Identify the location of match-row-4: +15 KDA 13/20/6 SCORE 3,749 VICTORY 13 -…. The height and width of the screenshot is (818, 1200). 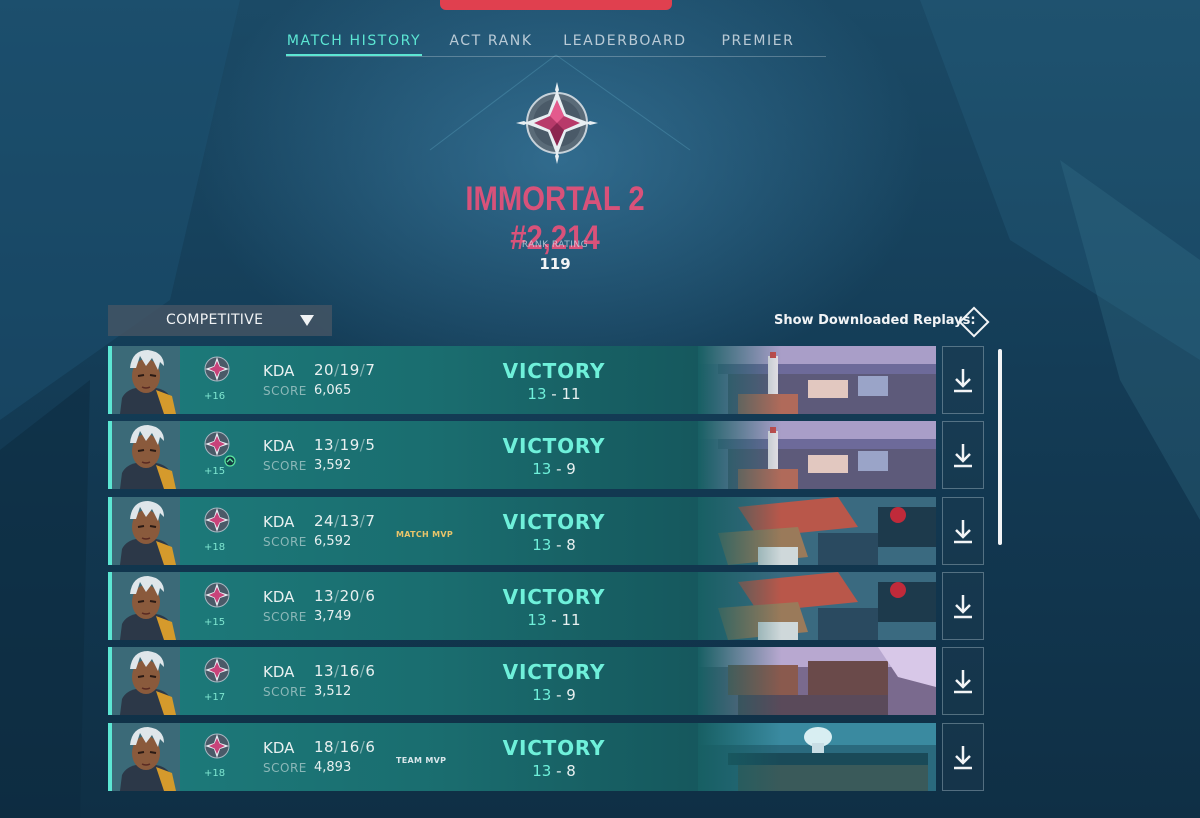
(522, 606).